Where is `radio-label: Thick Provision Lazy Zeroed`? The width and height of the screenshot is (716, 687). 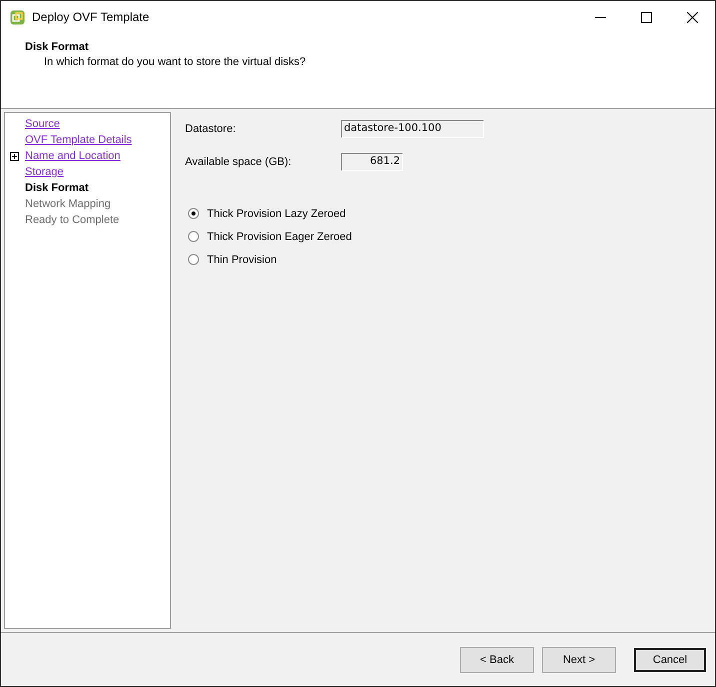
radio-label: Thick Provision Lazy Zeroed is located at coordinates (276, 214).